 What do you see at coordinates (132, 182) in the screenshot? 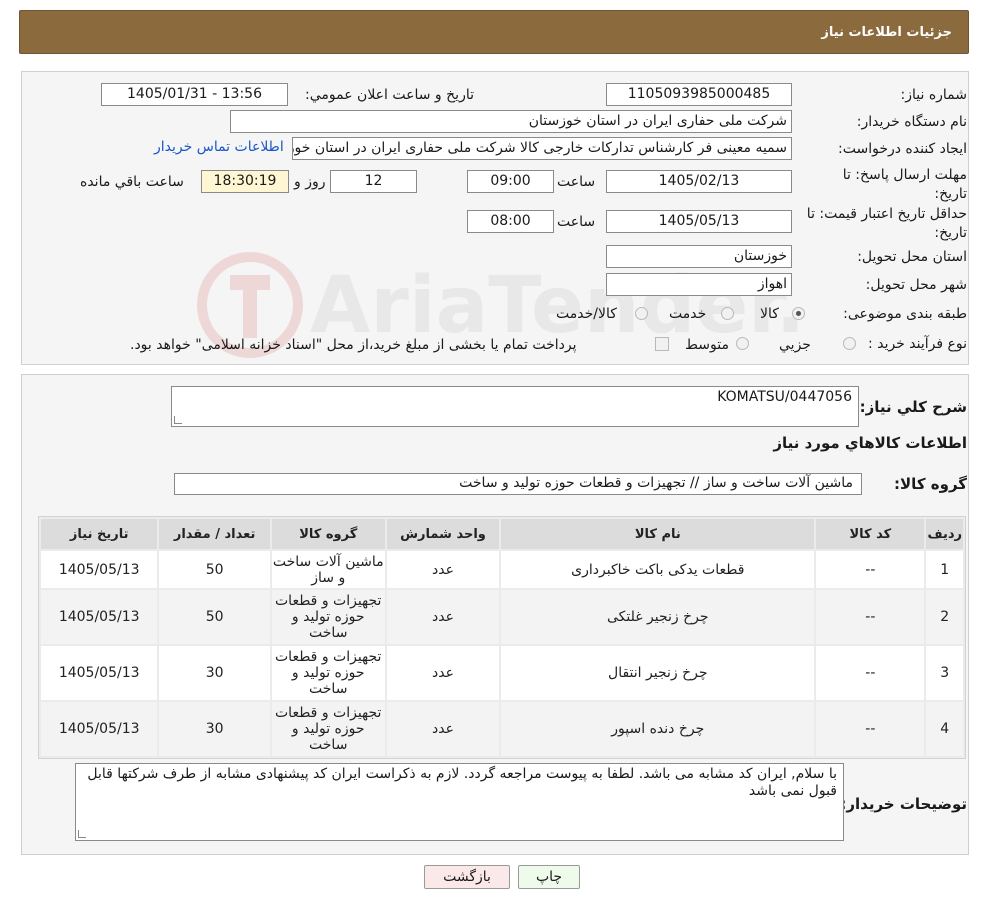
I see `remaining-label: ساعت باقي مانده` at bounding box center [132, 182].